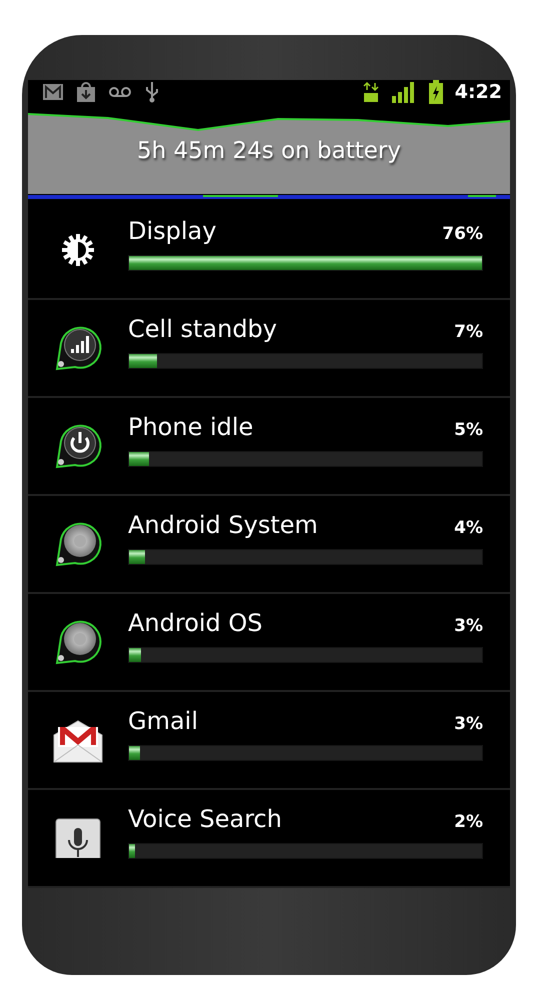 The image size is (538, 1000). What do you see at coordinates (462, 234) in the screenshot?
I see `usage-percent: 76%` at bounding box center [462, 234].